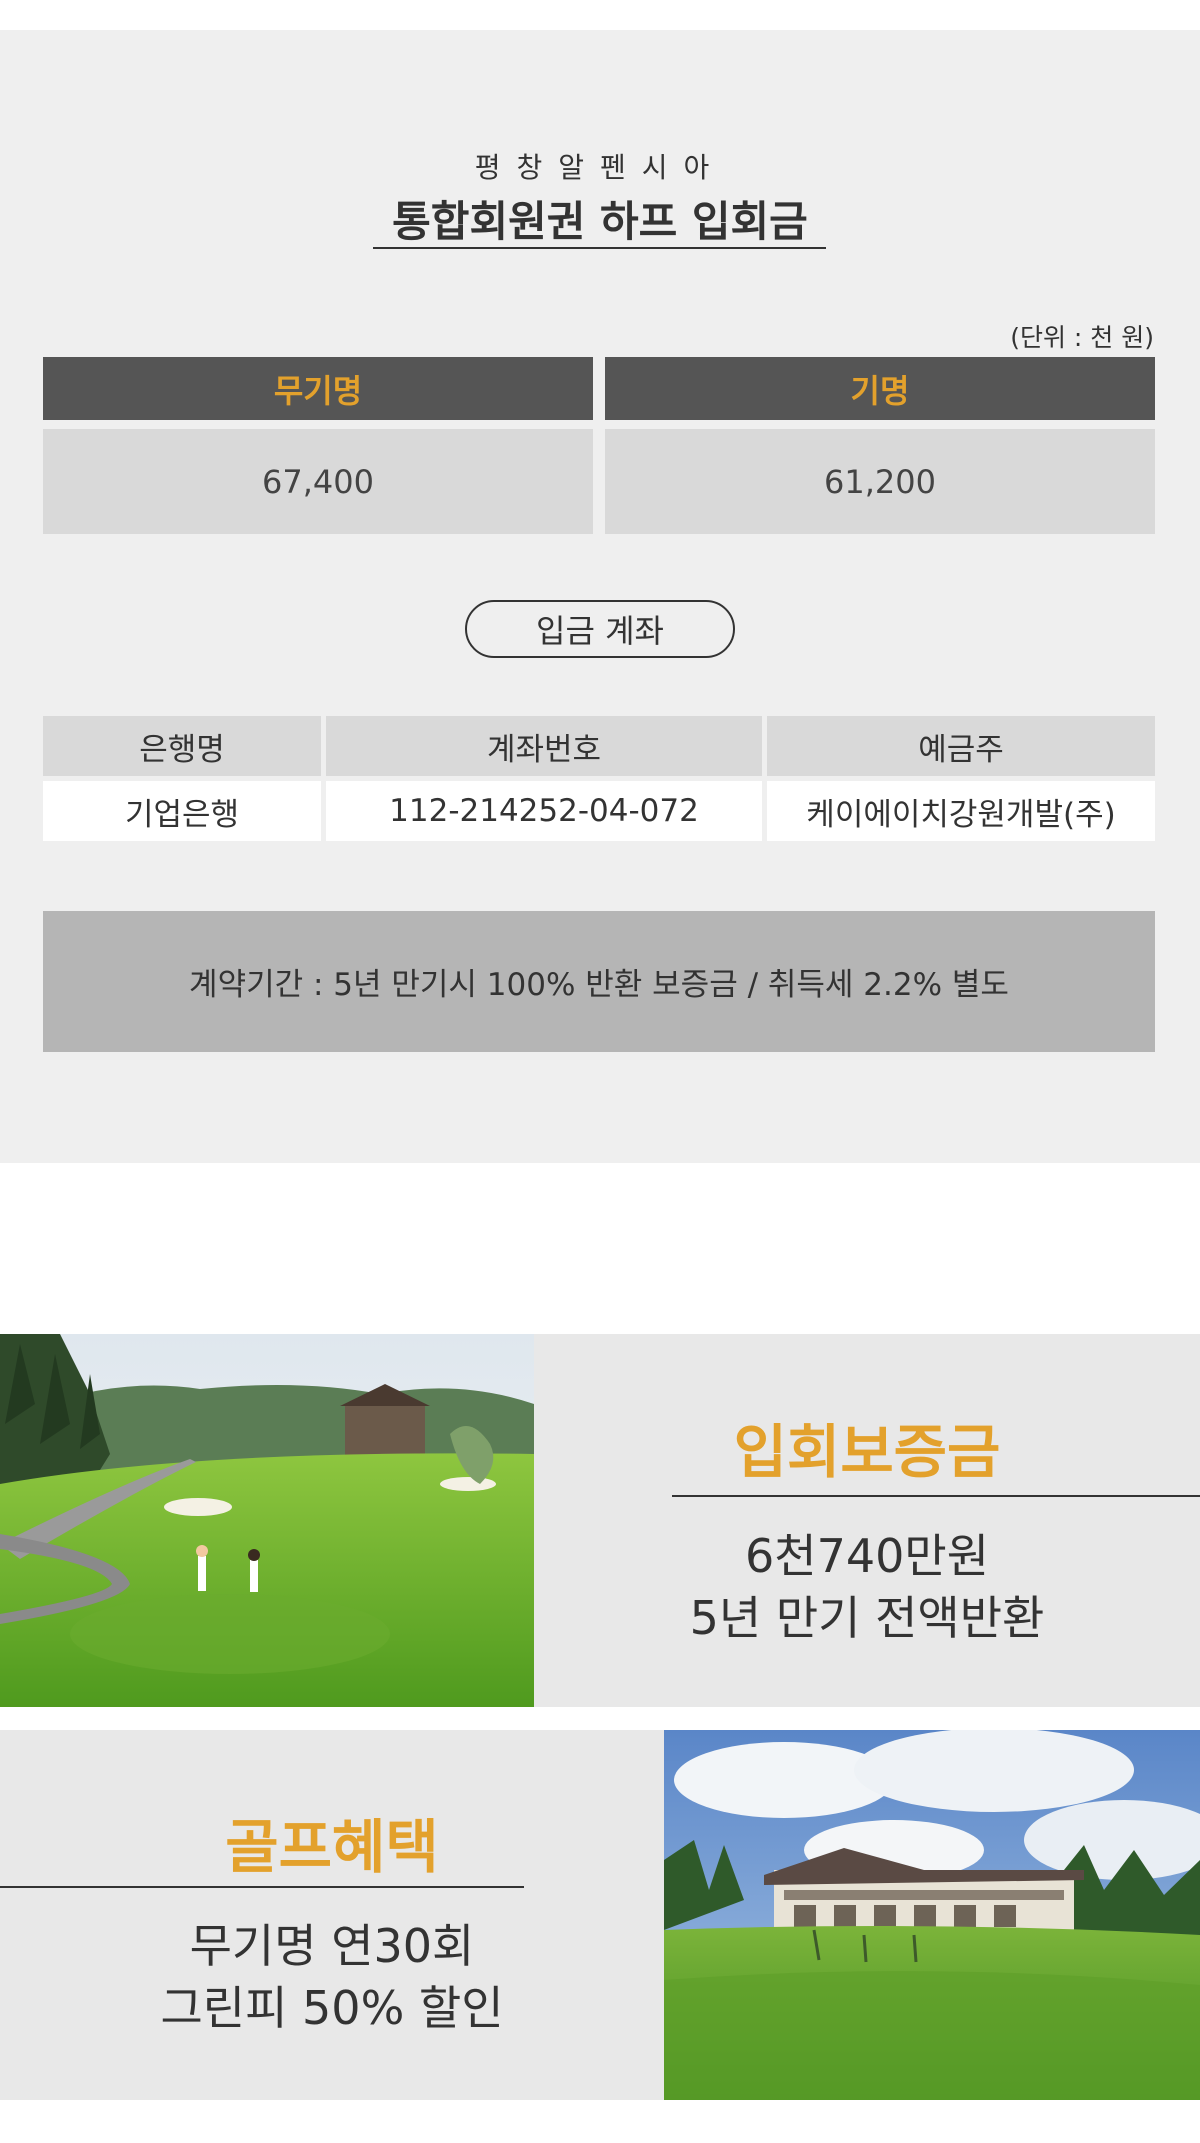 The image size is (1200, 2143). I want to click on clubhouse-photo, so click(932, 1915).